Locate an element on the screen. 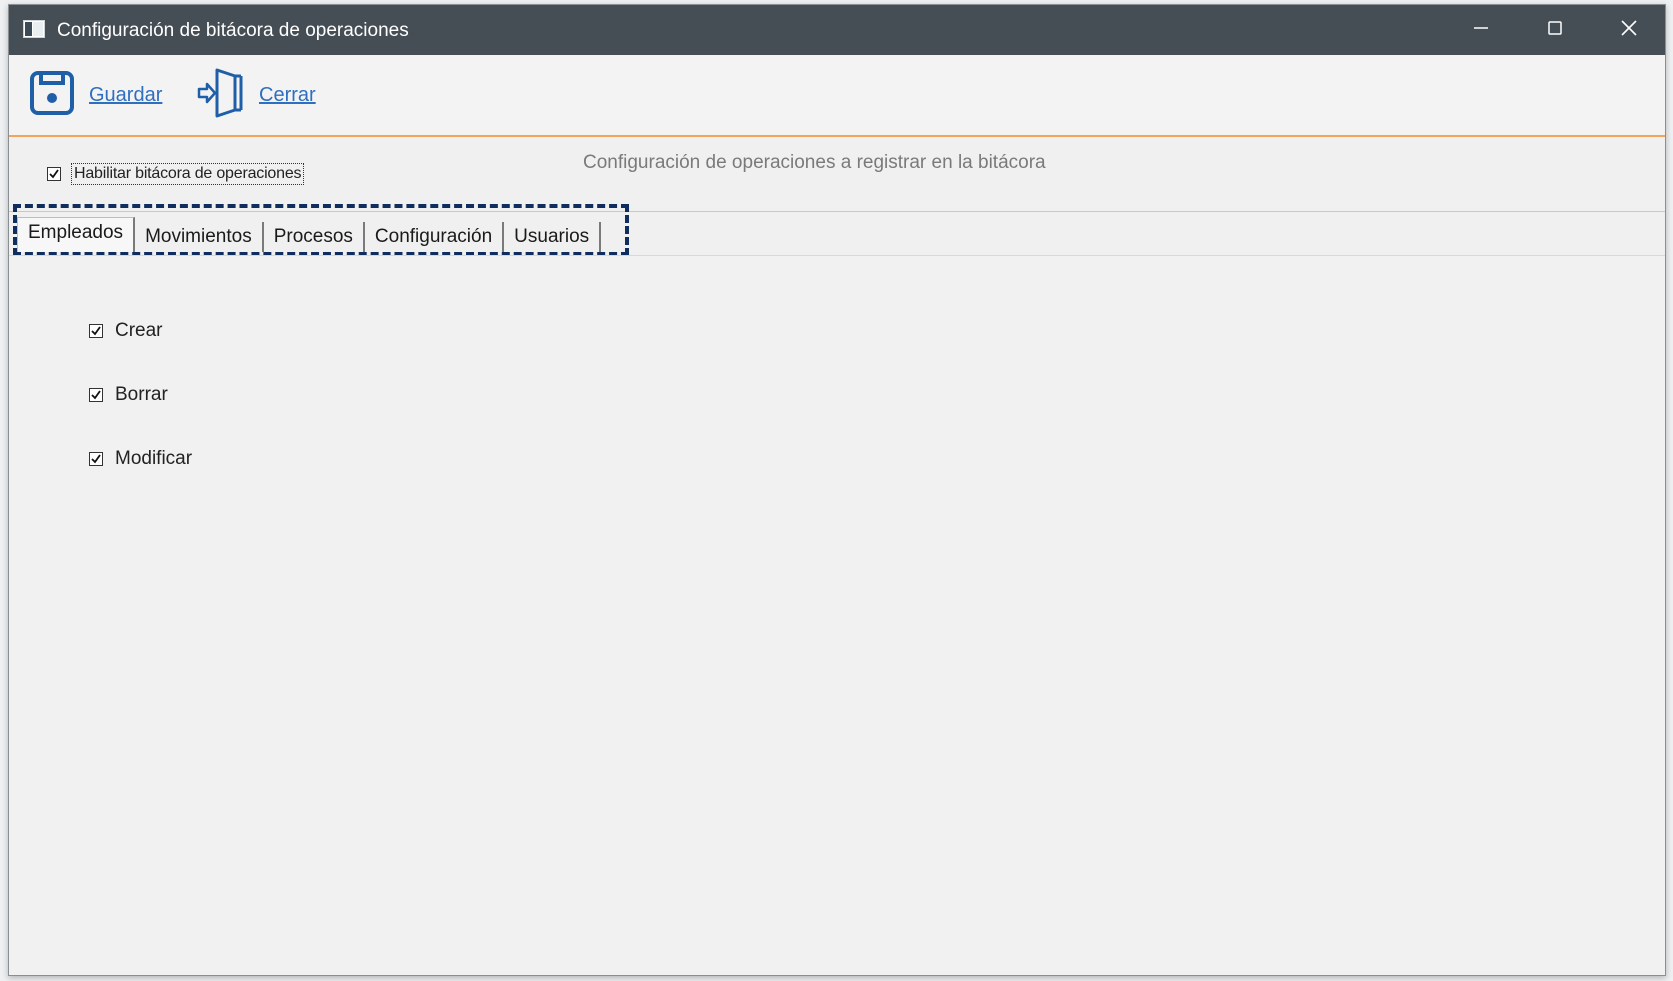 The image size is (1673, 981). window-title: Configuración de bitácora de operaciones is located at coordinates (233, 30).